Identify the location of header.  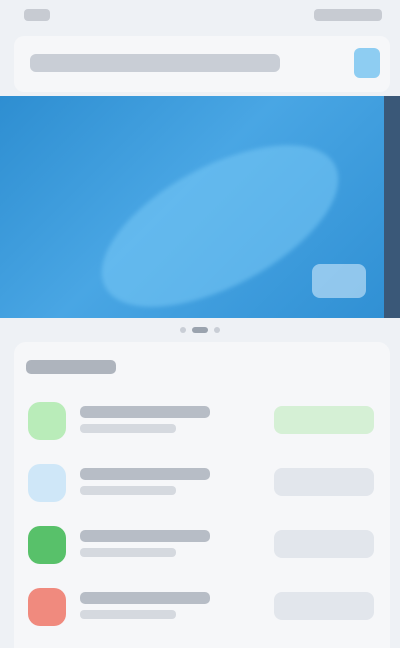
(202, 64).